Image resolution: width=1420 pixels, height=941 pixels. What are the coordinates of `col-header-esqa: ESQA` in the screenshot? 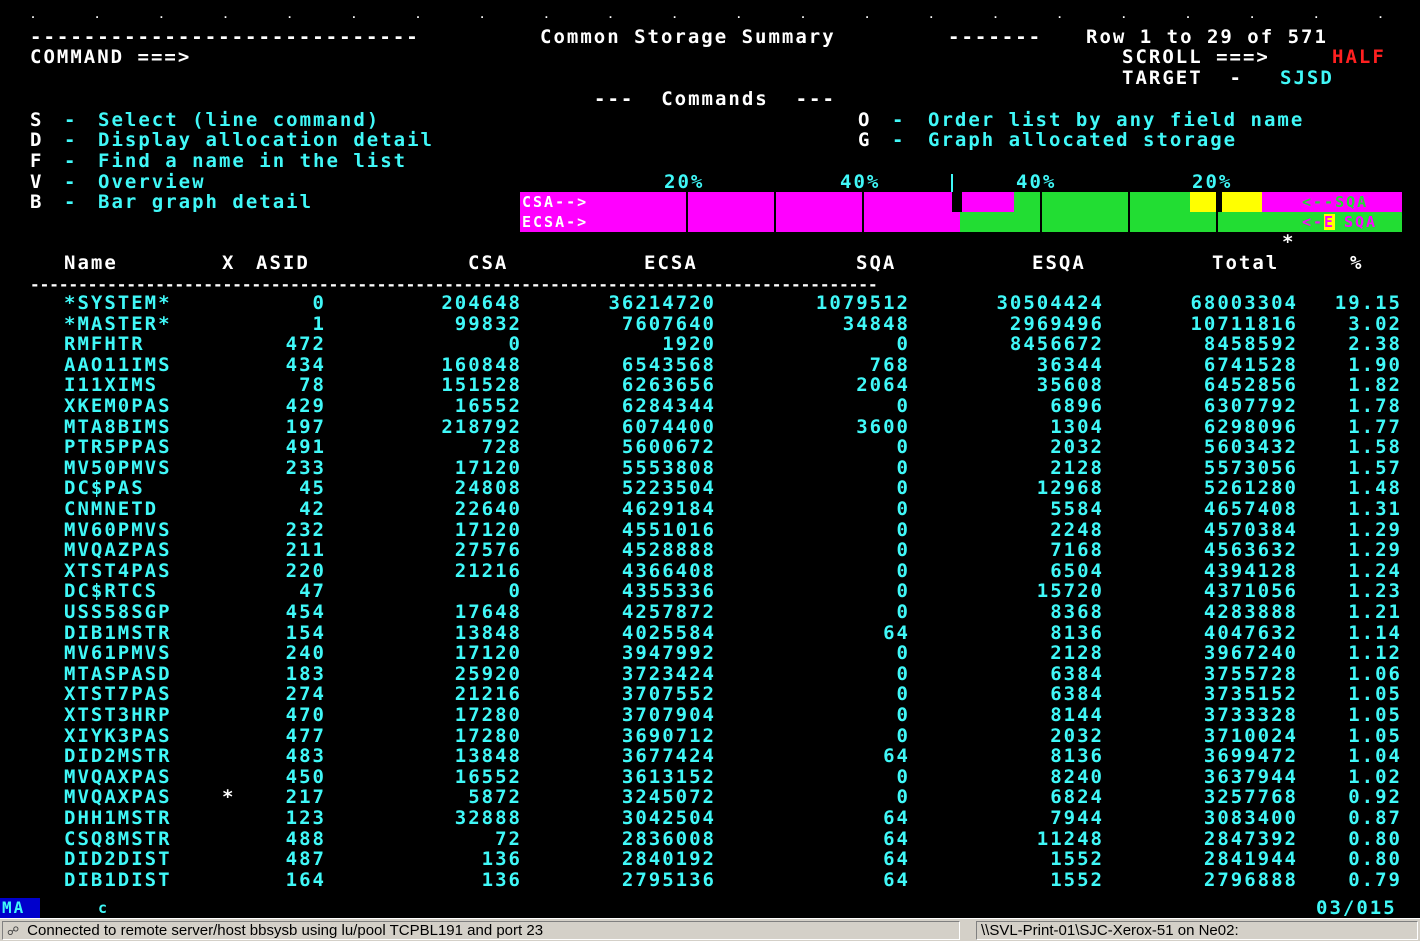 It's located at (1059, 263).